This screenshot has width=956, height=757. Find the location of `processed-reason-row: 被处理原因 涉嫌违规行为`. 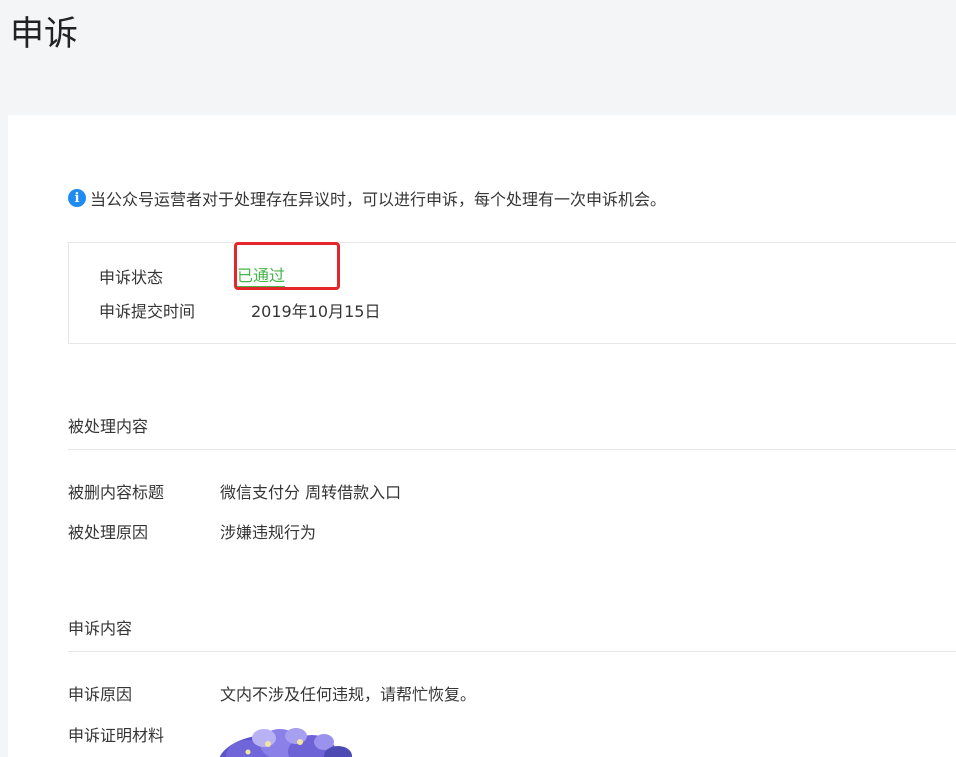

processed-reason-row: 被处理原因 涉嫌违规行为 is located at coordinates (192, 531).